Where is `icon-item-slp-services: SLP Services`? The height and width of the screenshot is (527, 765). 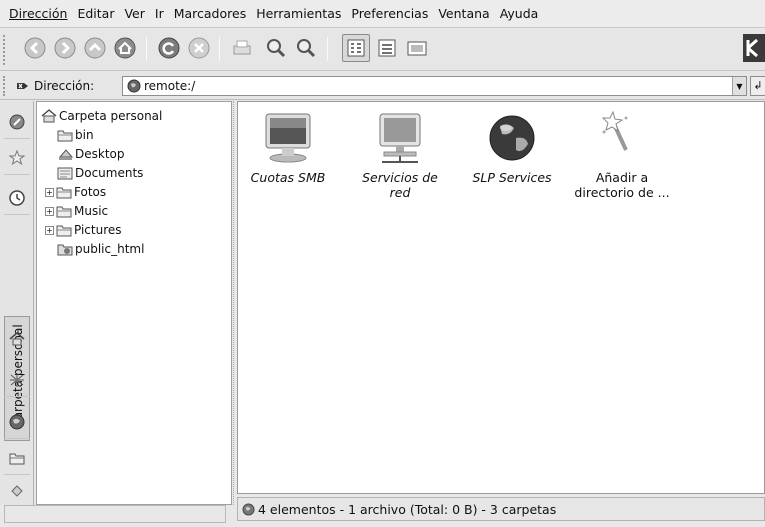 icon-item-slp-services: SLP Services is located at coordinates (512, 147).